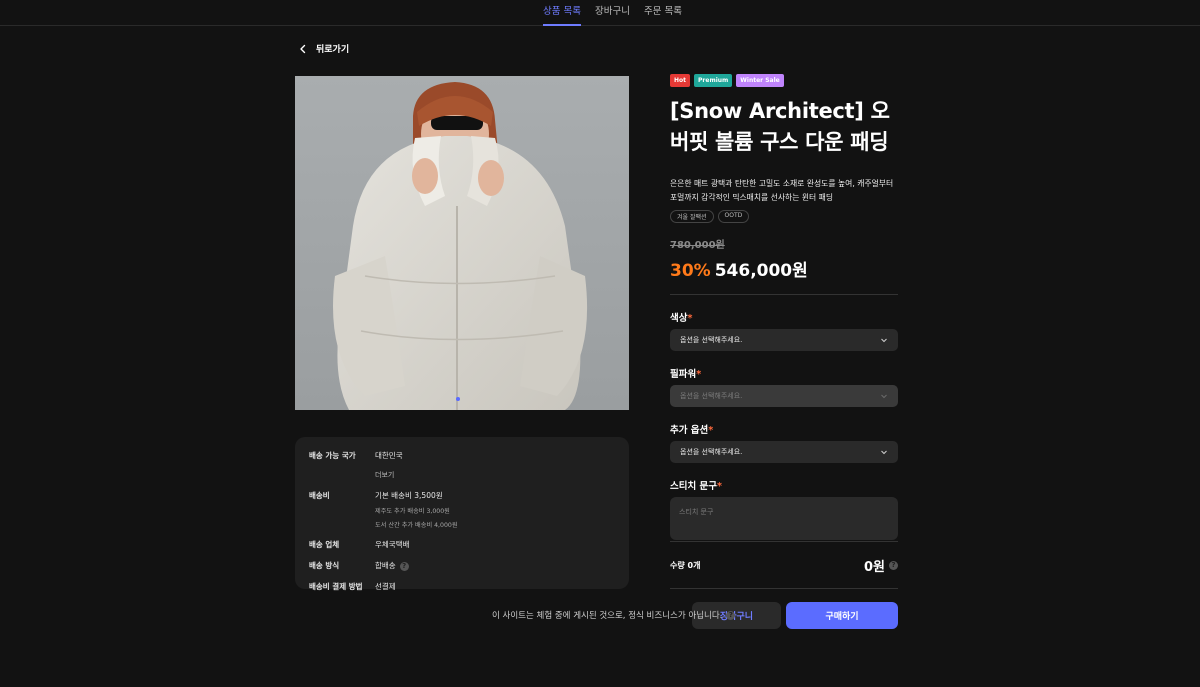 The height and width of the screenshot is (687, 1200). What do you see at coordinates (784, 452) in the screenshot?
I see `option-extra-select: 옵션을 선택해주세요.` at bounding box center [784, 452].